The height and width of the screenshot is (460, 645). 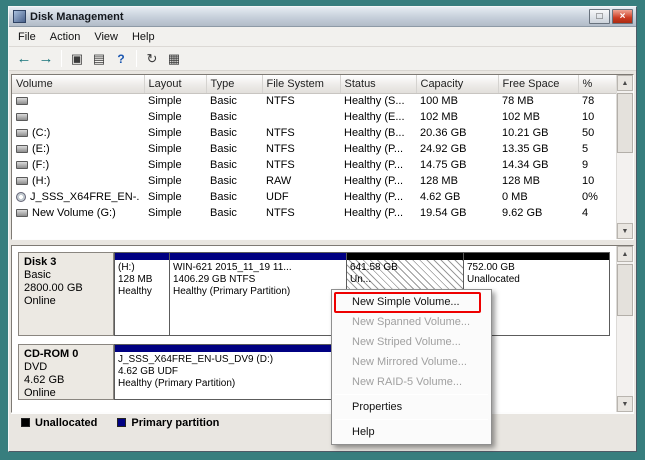 What do you see at coordinates (99, 59) in the screenshot?
I see `properties-button: ▤` at bounding box center [99, 59].